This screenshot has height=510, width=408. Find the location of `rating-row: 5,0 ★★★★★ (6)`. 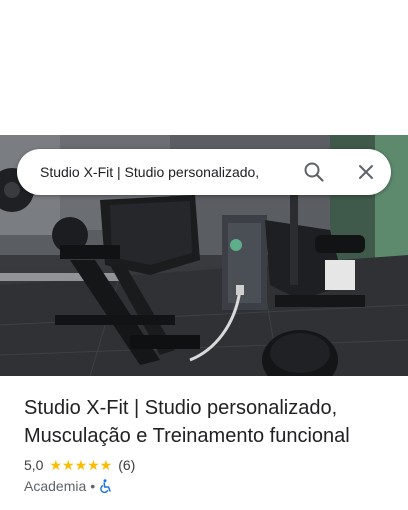

rating-row: 5,0 ★★★★★ (6) is located at coordinates (79, 465).